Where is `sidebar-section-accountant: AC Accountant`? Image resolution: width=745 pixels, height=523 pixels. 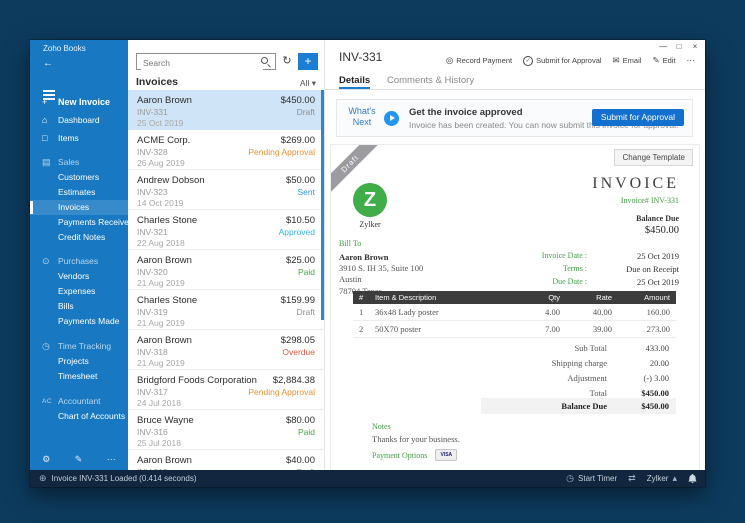 sidebar-section-accountant: AC Accountant is located at coordinates (79, 401).